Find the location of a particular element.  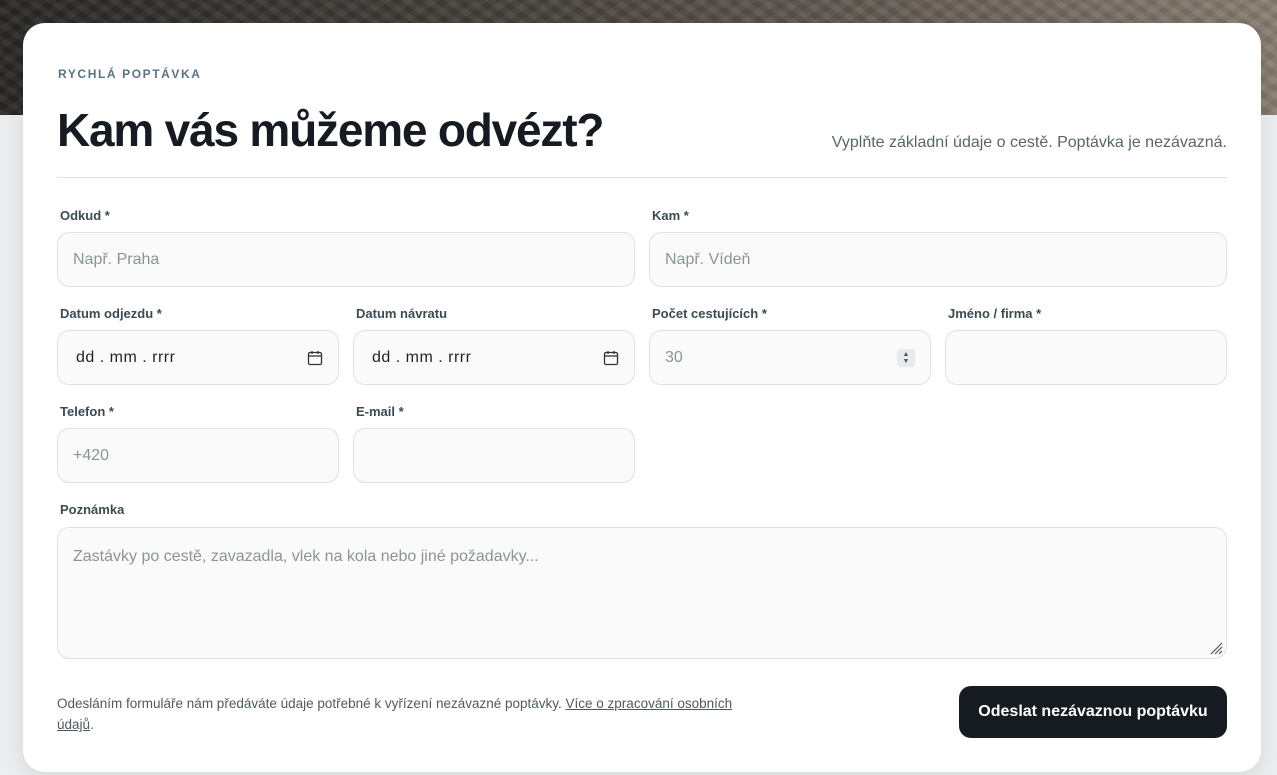

phone-input is located at coordinates (198, 455).